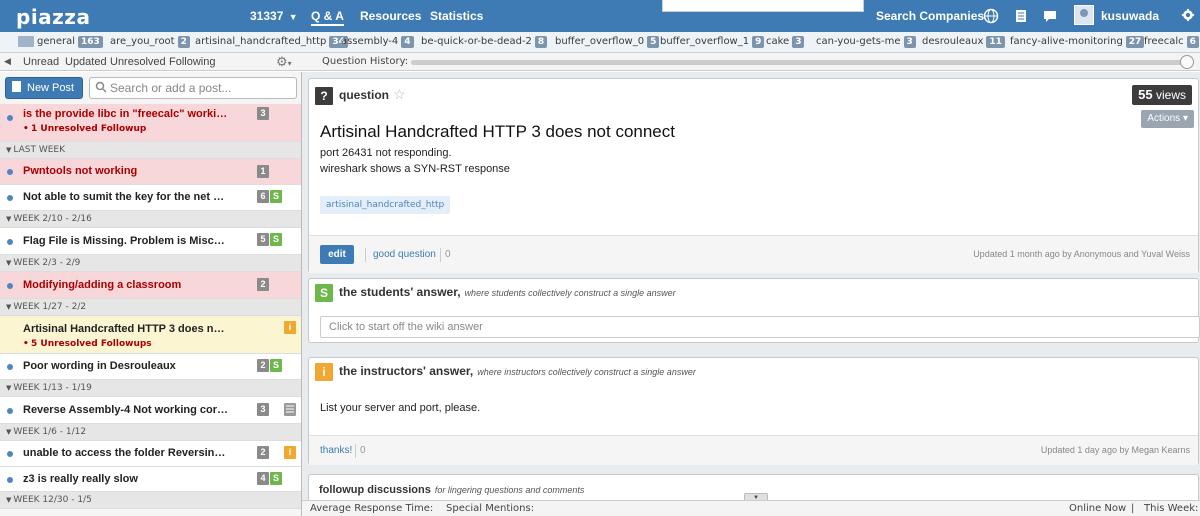  I want to click on week-label: WEEK 1/13 - 1/19, so click(52, 388).